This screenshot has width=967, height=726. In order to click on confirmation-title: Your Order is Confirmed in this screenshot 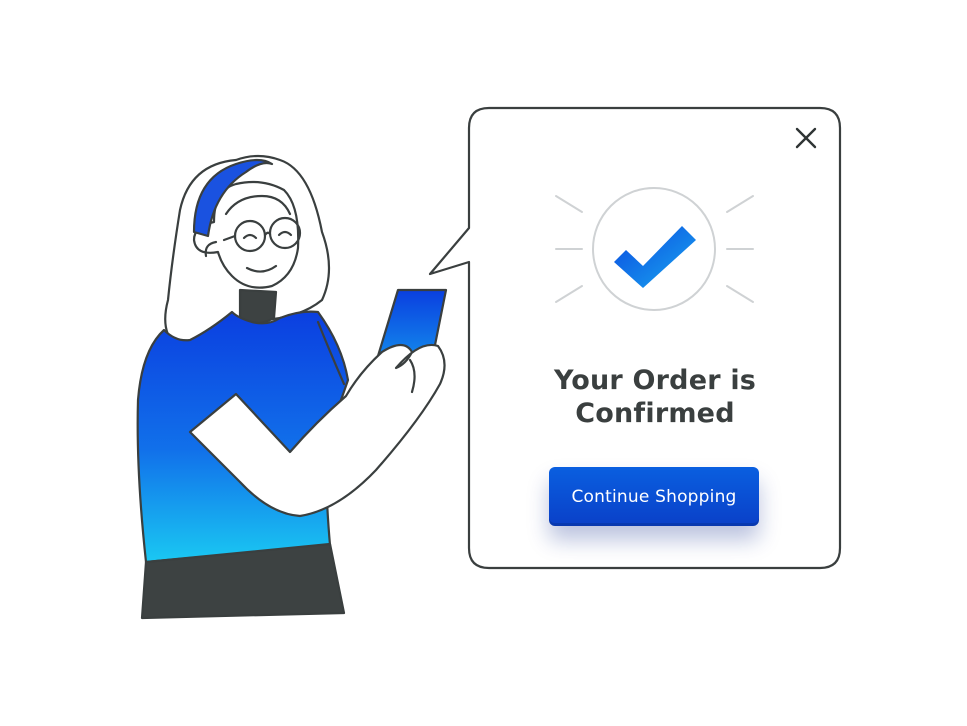, I will do `click(655, 397)`.